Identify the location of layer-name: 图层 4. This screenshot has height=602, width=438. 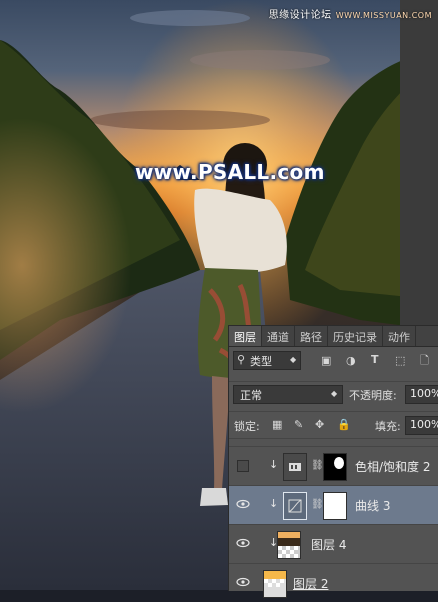
(328, 544).